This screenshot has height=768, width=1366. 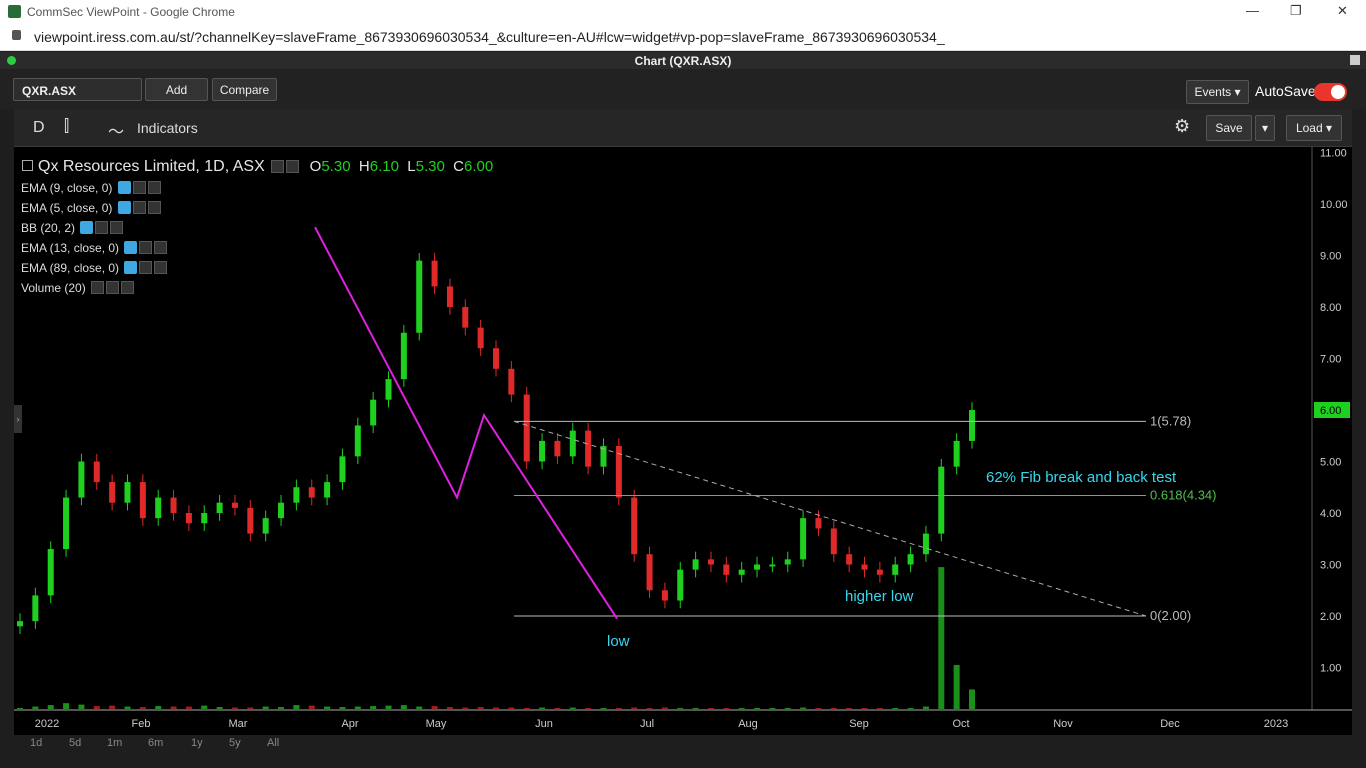 What do you see at coordinates (75, 743) in the screenshot?
I see `range-5d: 5d` at bounding box center [75, 743].